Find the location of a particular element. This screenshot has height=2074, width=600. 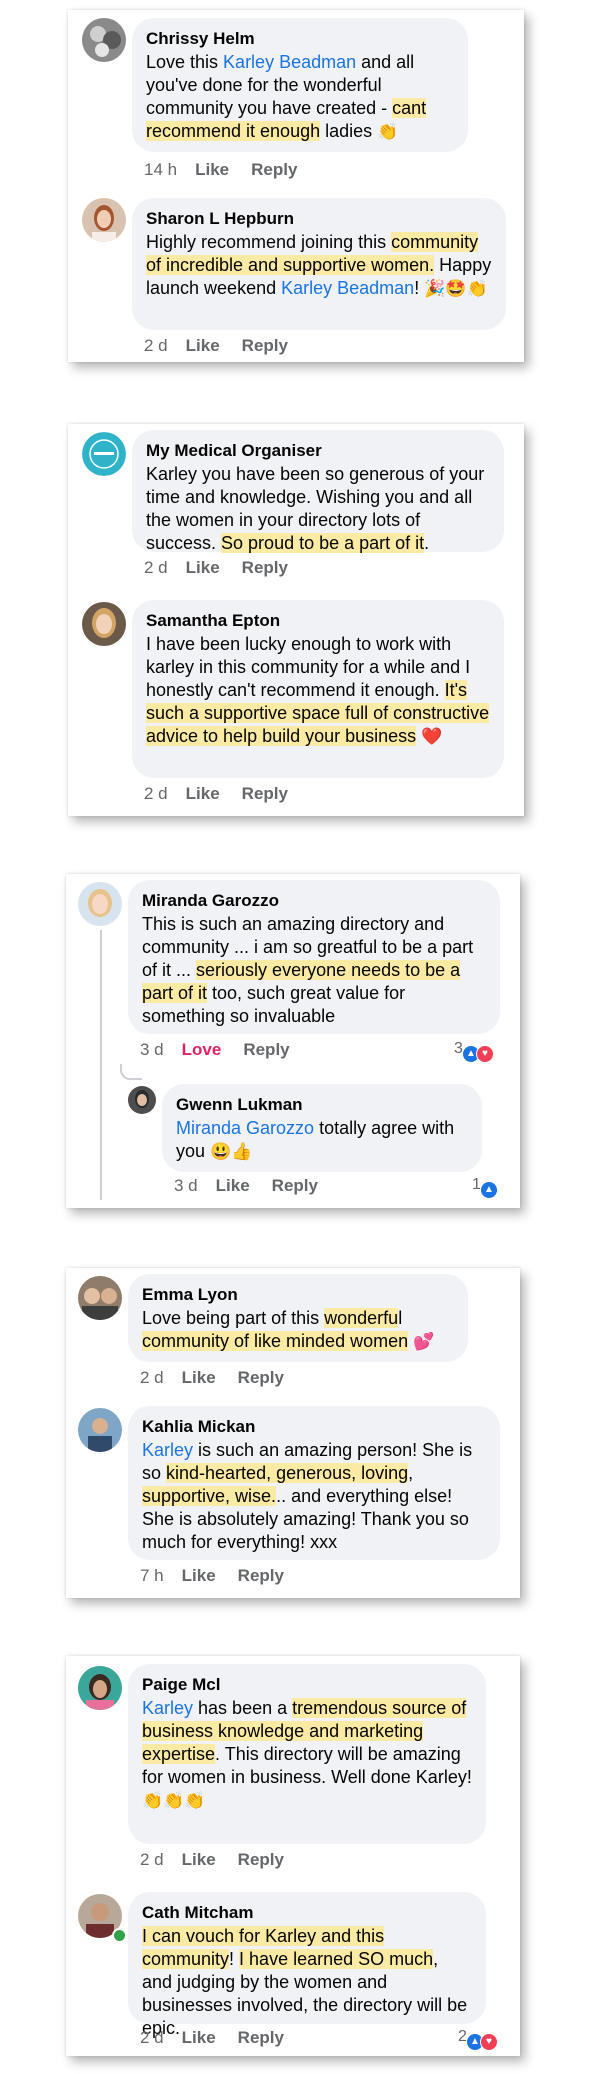

comment-actions: 3 d Like Reply is located at coordinates (257, 1186).